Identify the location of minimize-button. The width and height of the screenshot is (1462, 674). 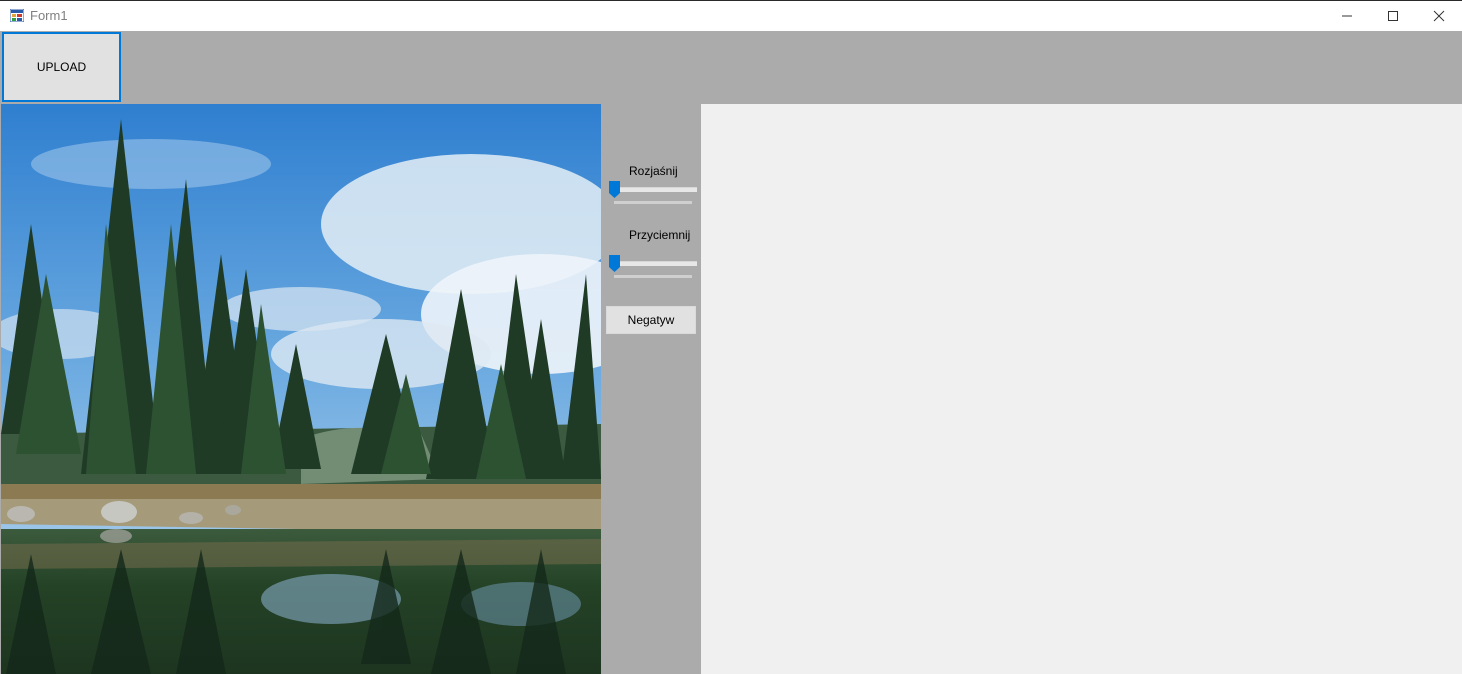
(1347, 16).